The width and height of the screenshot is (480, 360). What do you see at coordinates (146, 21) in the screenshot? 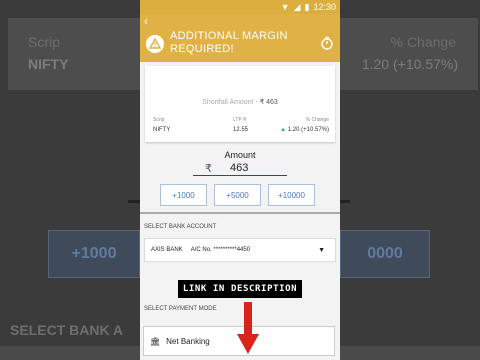
I see `back-arrow-icon: ‹` at bounding box center [146, 21].